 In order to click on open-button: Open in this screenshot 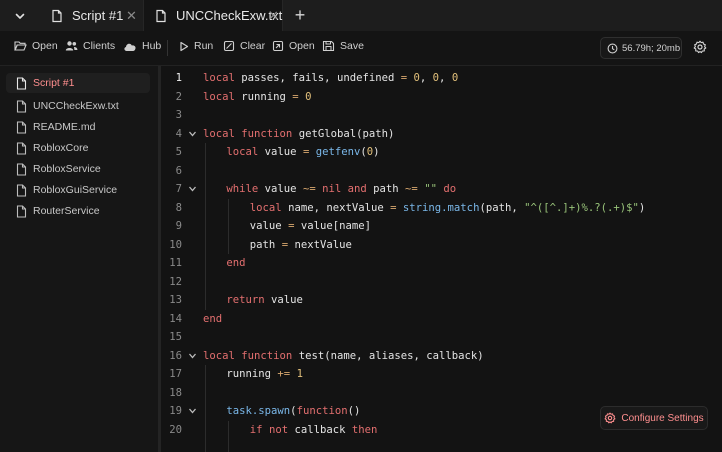, I will do `click(36, 46)`.